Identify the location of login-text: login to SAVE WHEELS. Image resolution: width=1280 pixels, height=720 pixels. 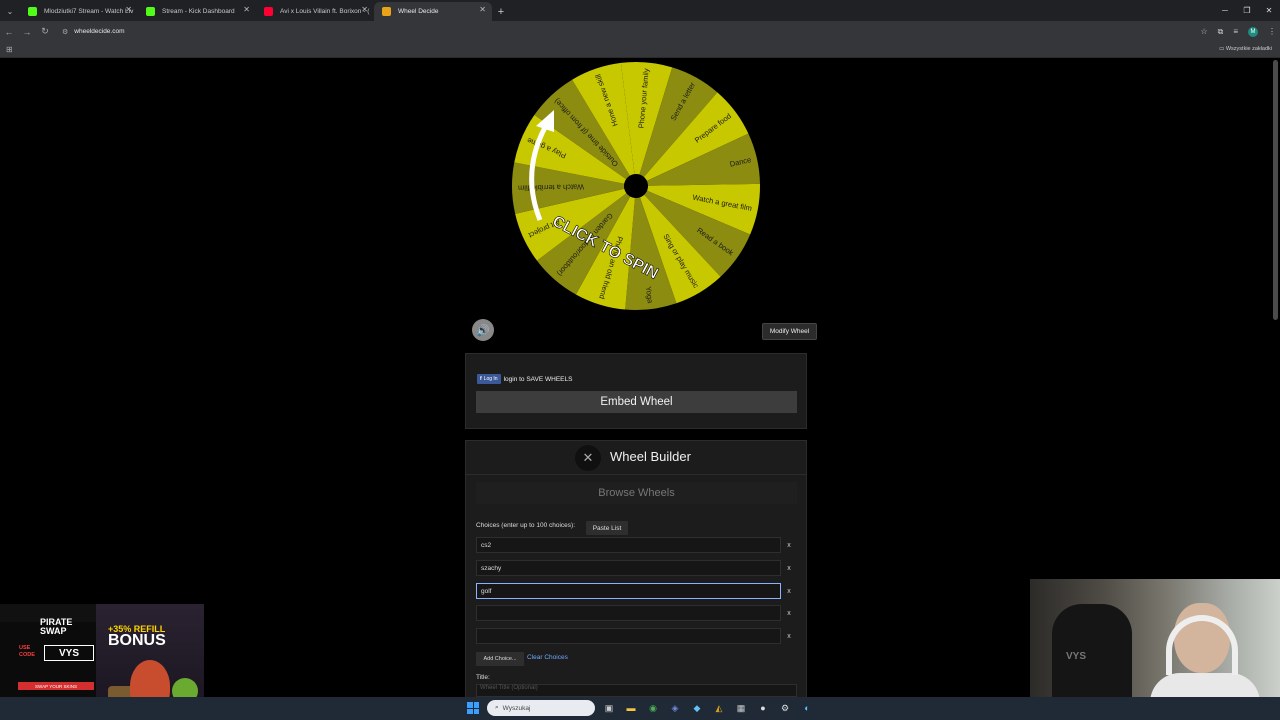
(538, 379).